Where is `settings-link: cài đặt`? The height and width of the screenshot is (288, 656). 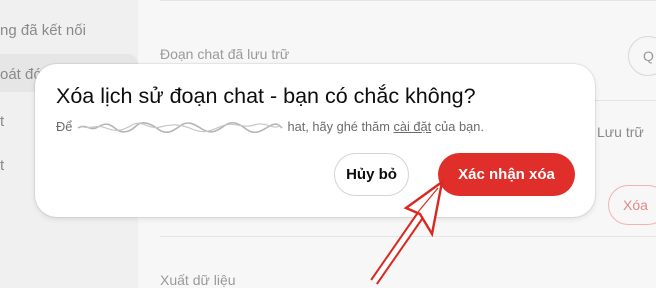 settings-link: cài đặt is located at coordinates (413, 126).